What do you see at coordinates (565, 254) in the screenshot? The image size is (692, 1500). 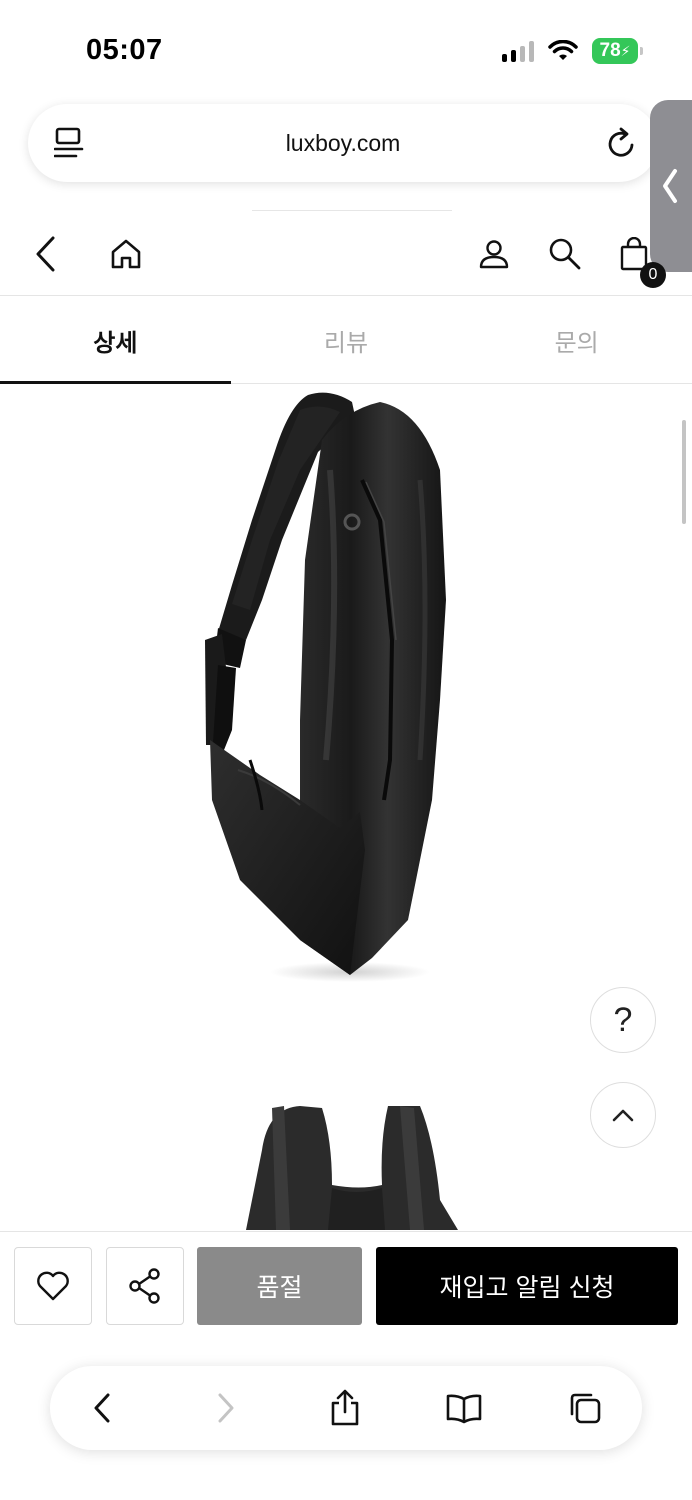 I see `search-icon` at bounding box center [565, 254].